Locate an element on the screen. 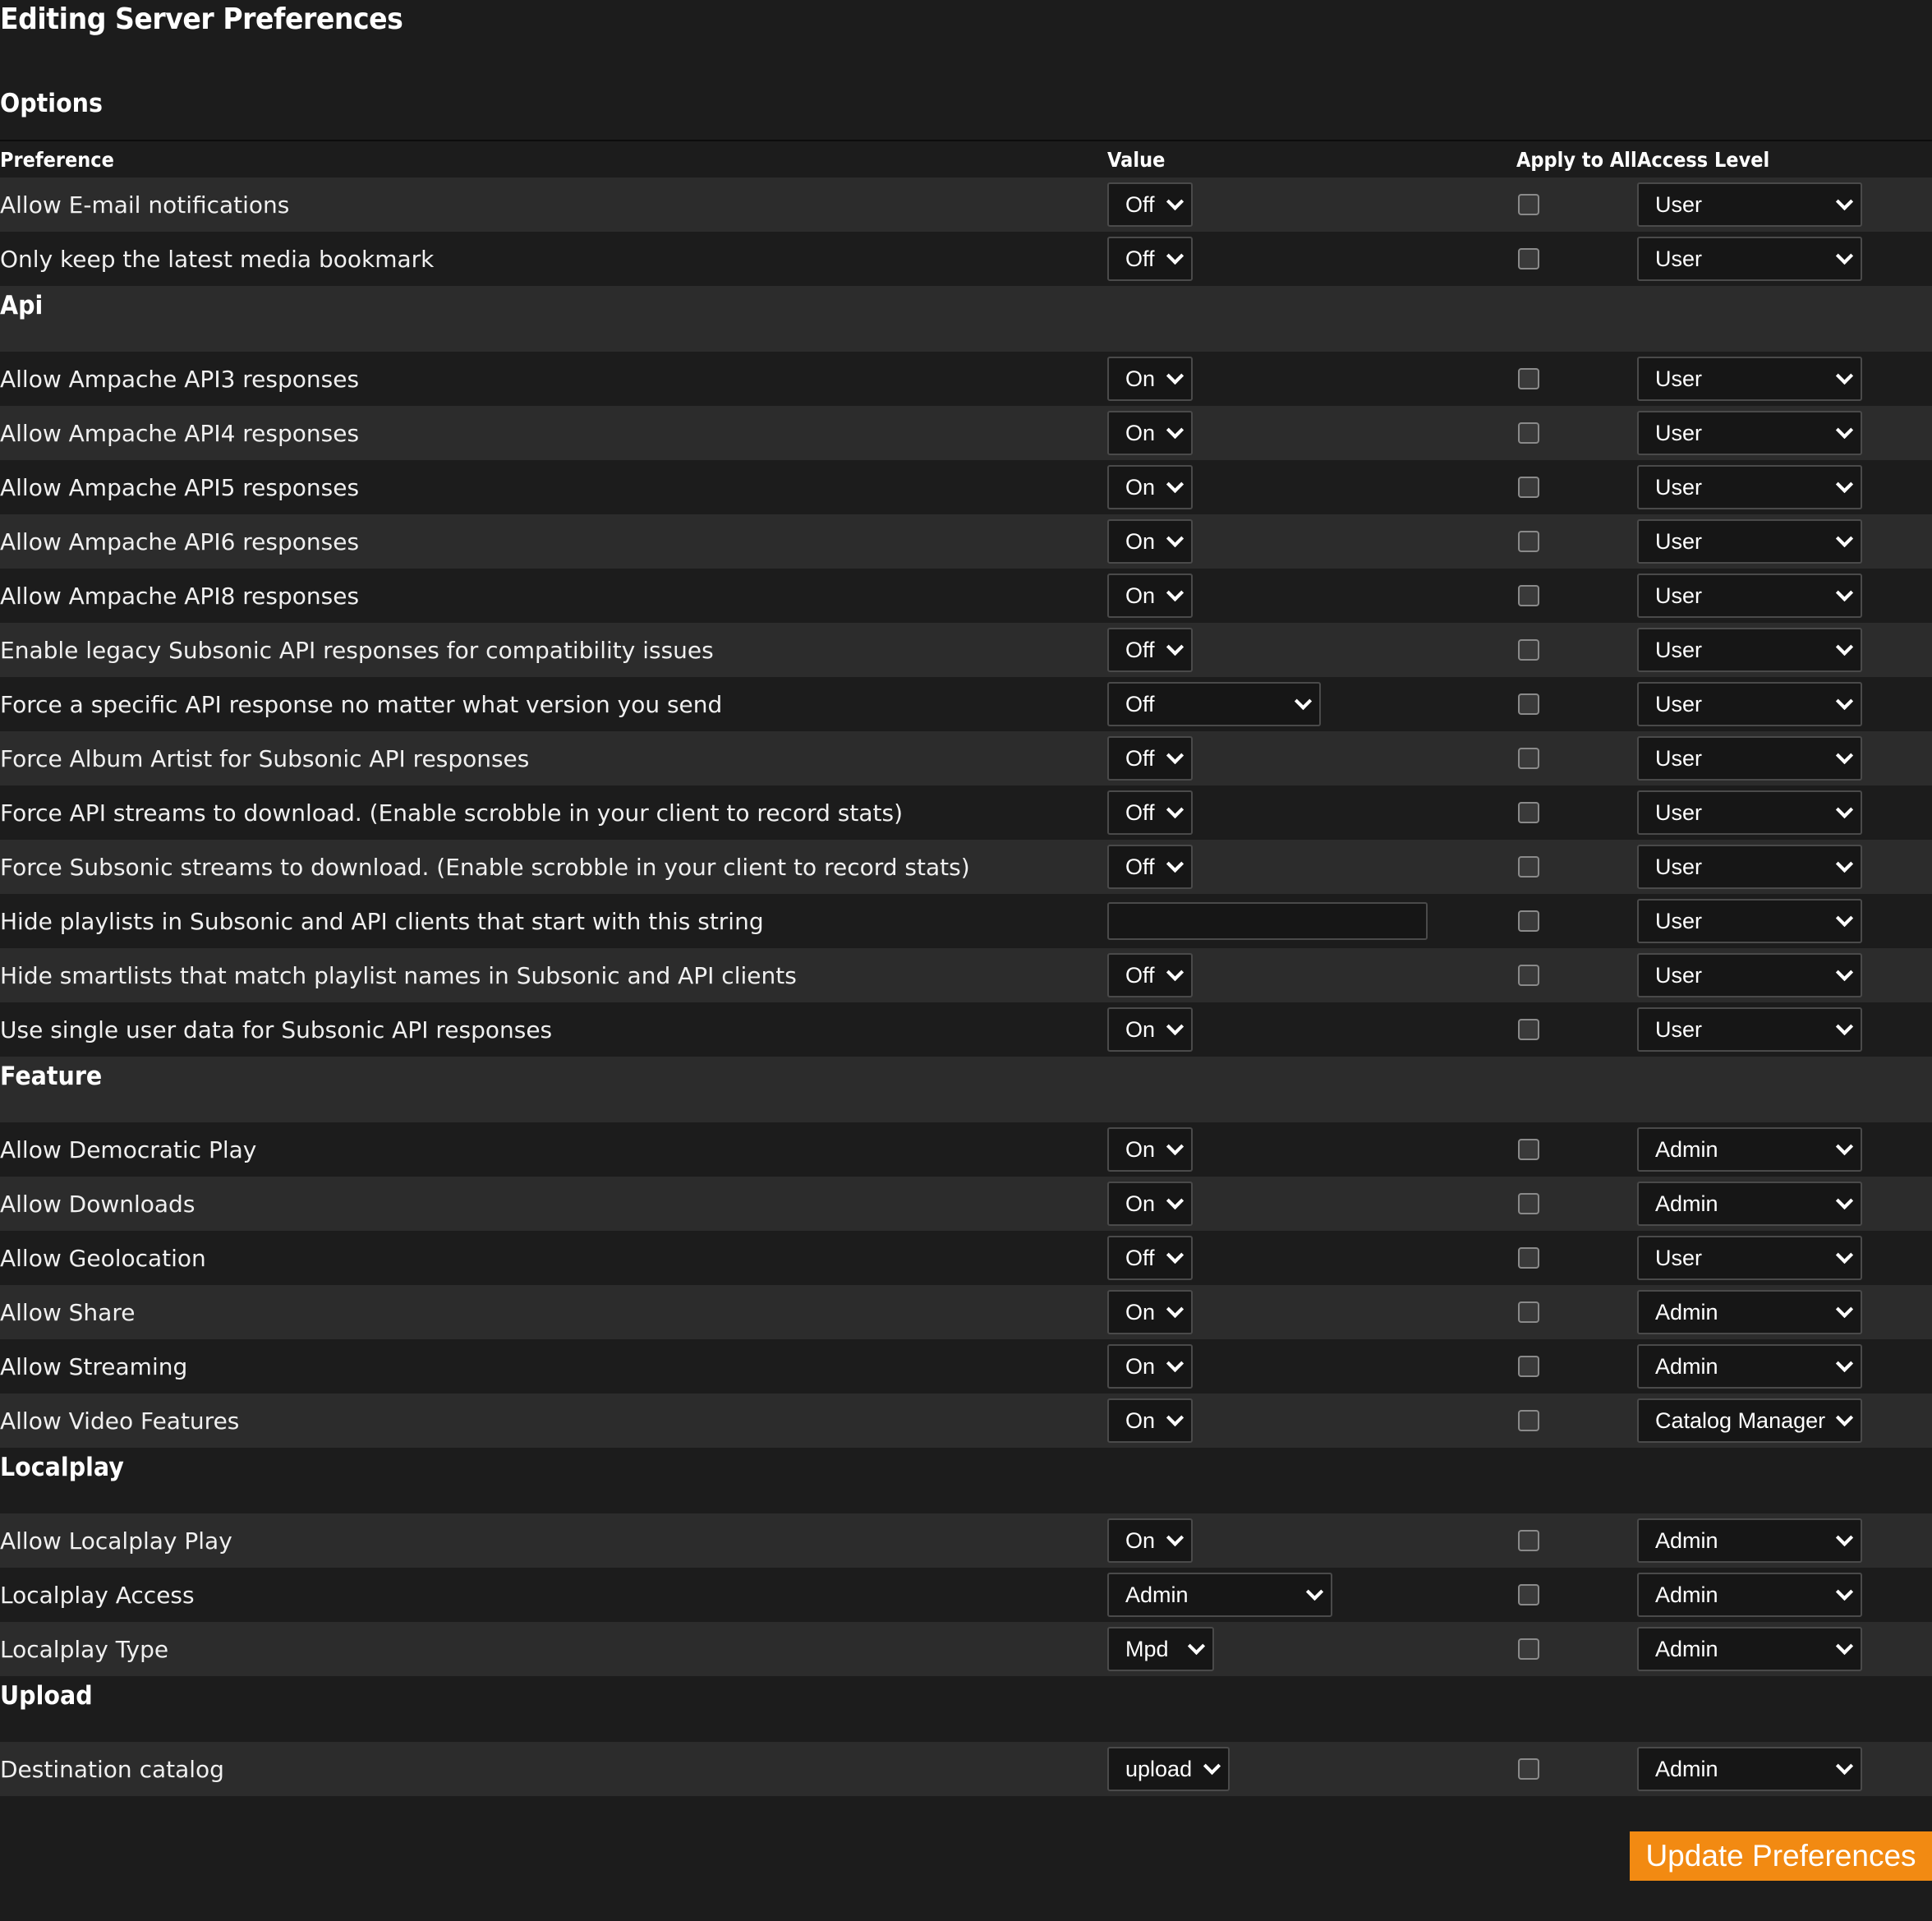 The width and height of the screenshot is (1932, 1921). pref-label: Localplay Type is located at coordinates (84, 1649).